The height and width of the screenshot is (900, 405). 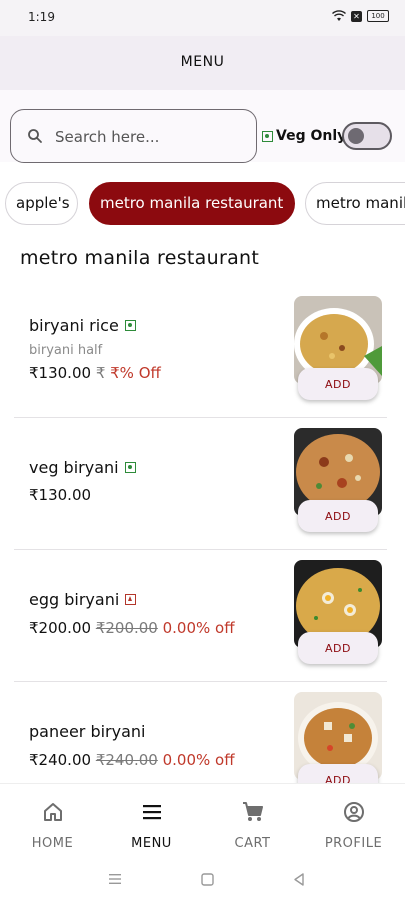 I want to click on item-name-row: biryani rice, so click(x=82, y=325).